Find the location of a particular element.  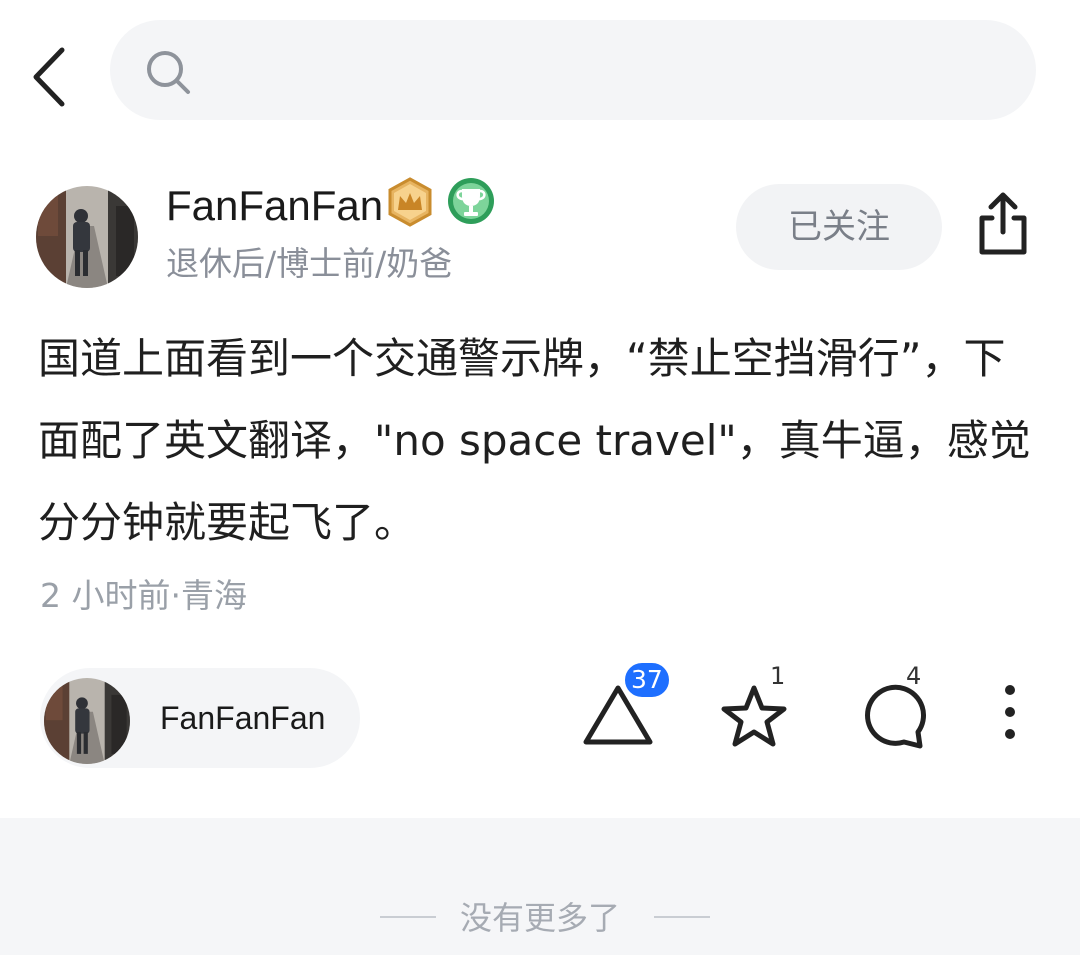

back-arrow-icon is located at coordinates (49, 77).